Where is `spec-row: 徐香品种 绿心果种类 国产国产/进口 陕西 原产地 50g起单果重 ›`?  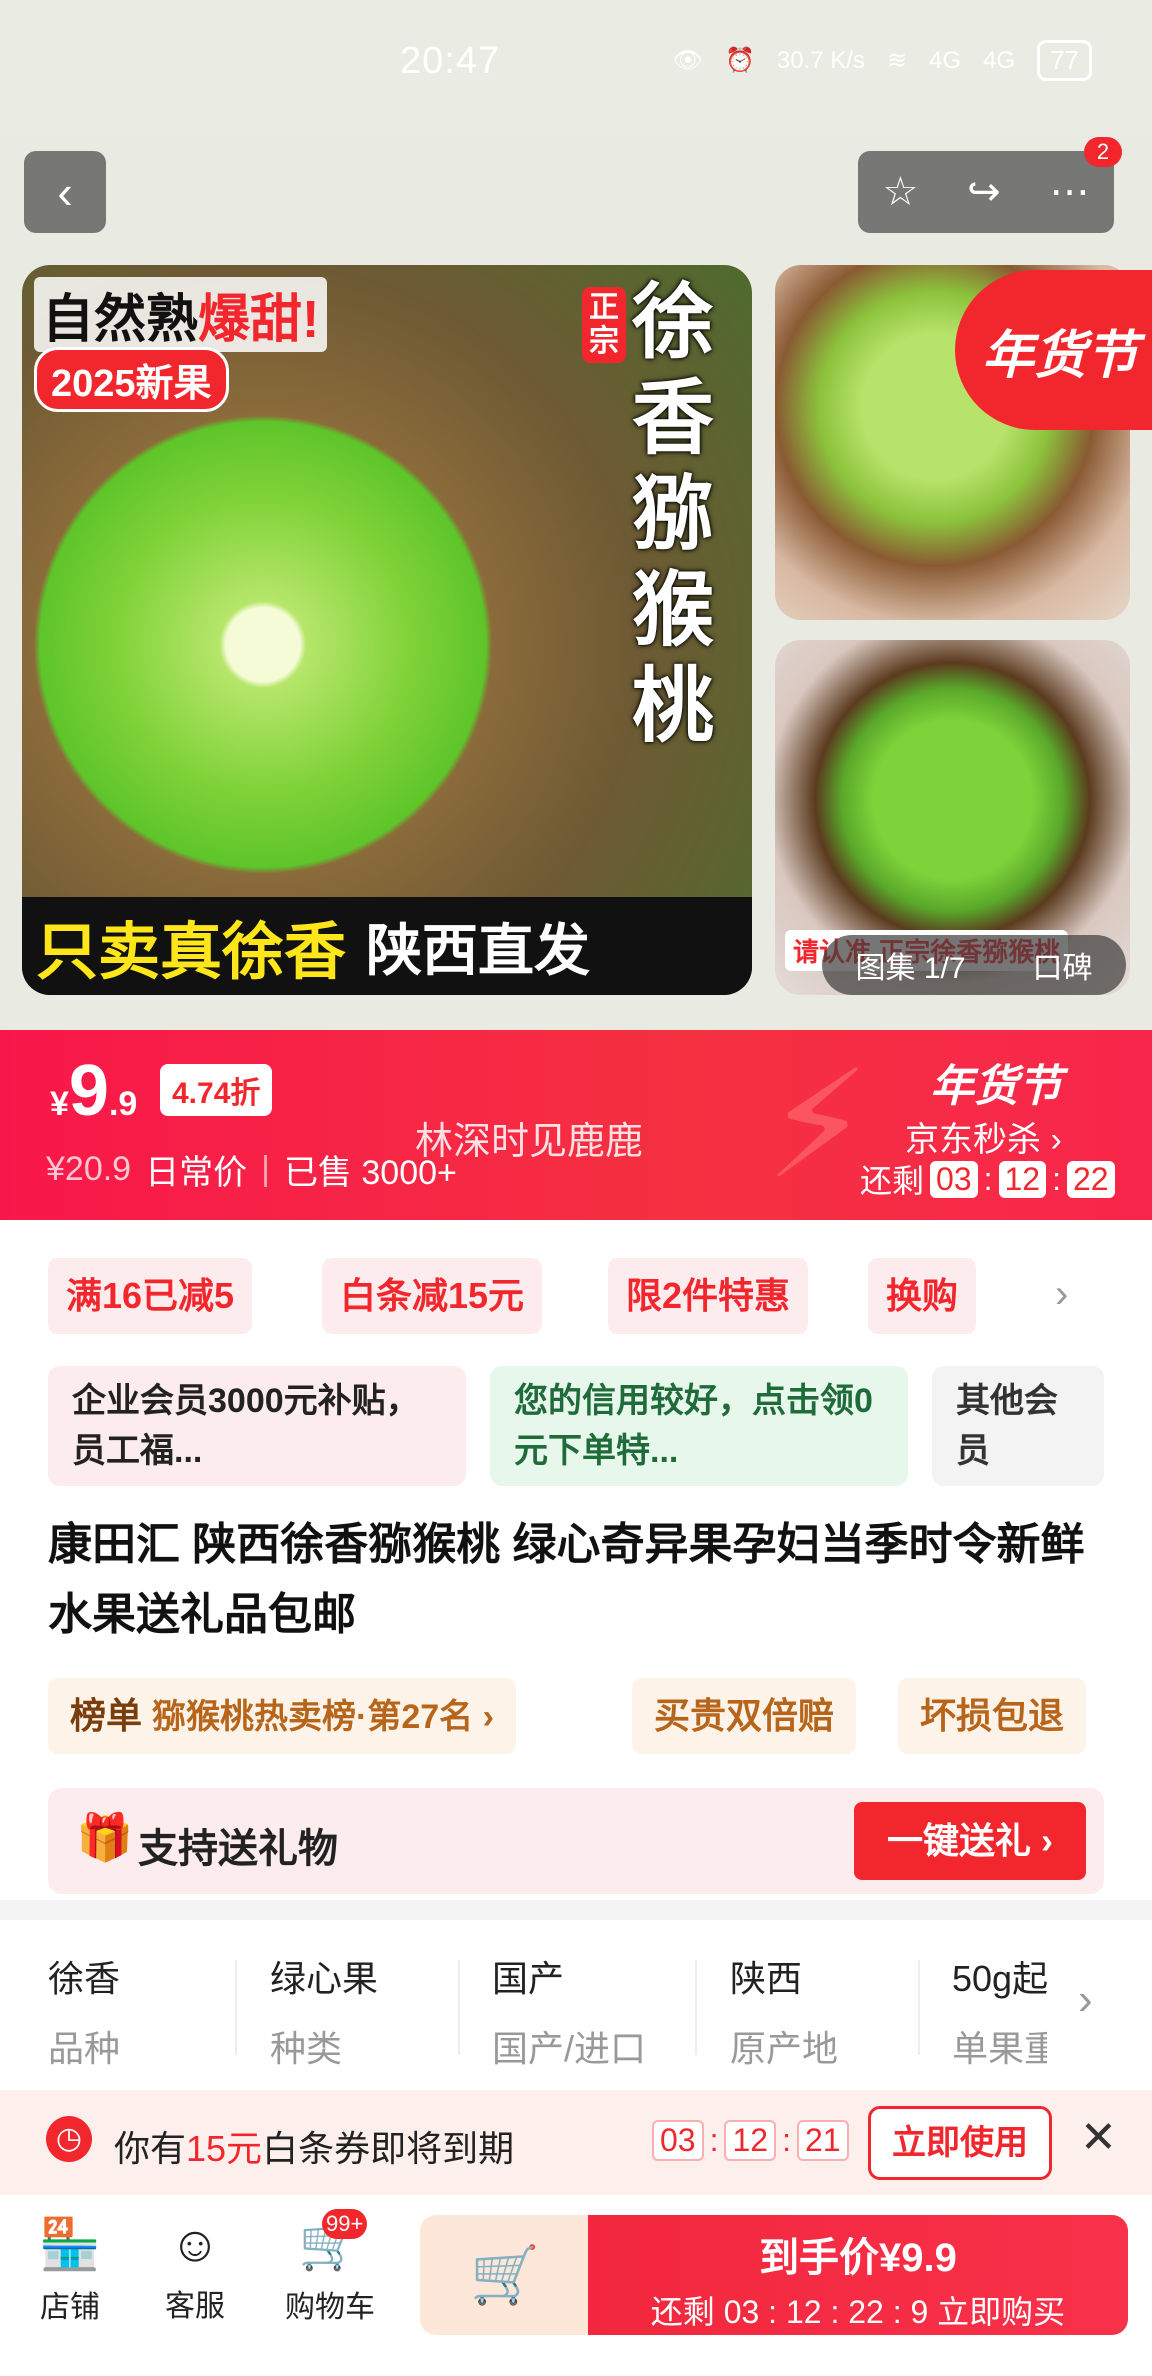
spec-row: 徐香品种 绿心果种类 国产国产/进口 陕西 原产地 50g起单果重 › is located at coordinates (576, 2007).